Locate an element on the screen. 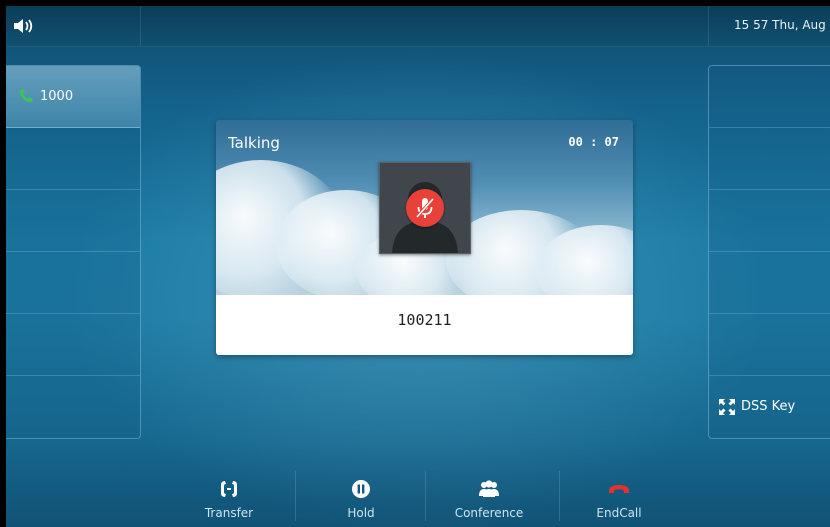  transfer-label: Transfer is located at coordinates (229, 513).